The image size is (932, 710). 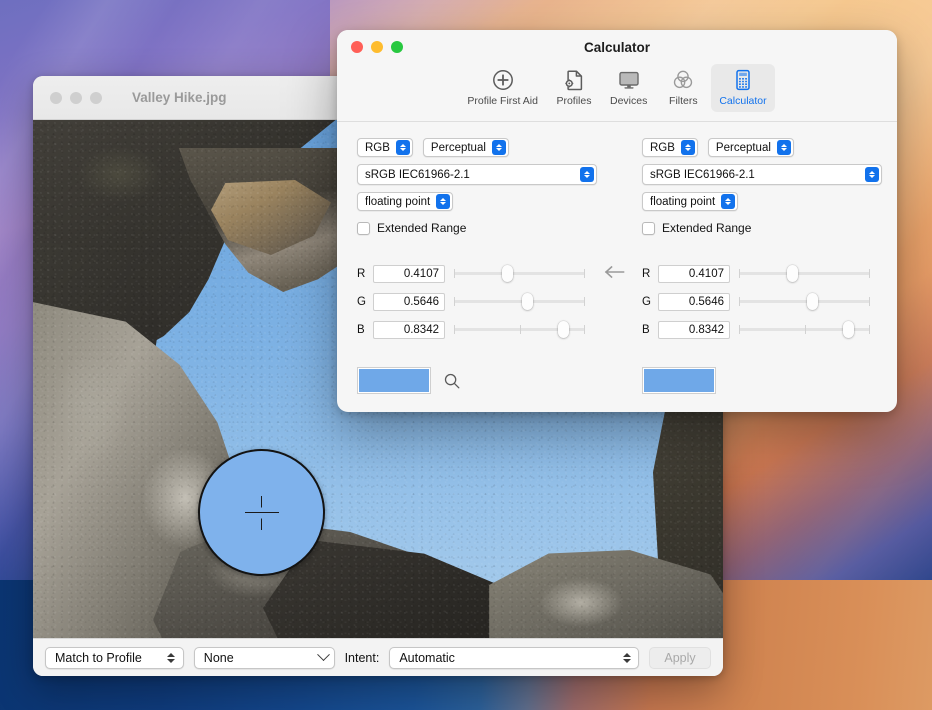 What do you see at coordinates (694, 273) in the screenshot?
I see `right-channel-value-r: 0.4107` at bounding box center [694, 273].